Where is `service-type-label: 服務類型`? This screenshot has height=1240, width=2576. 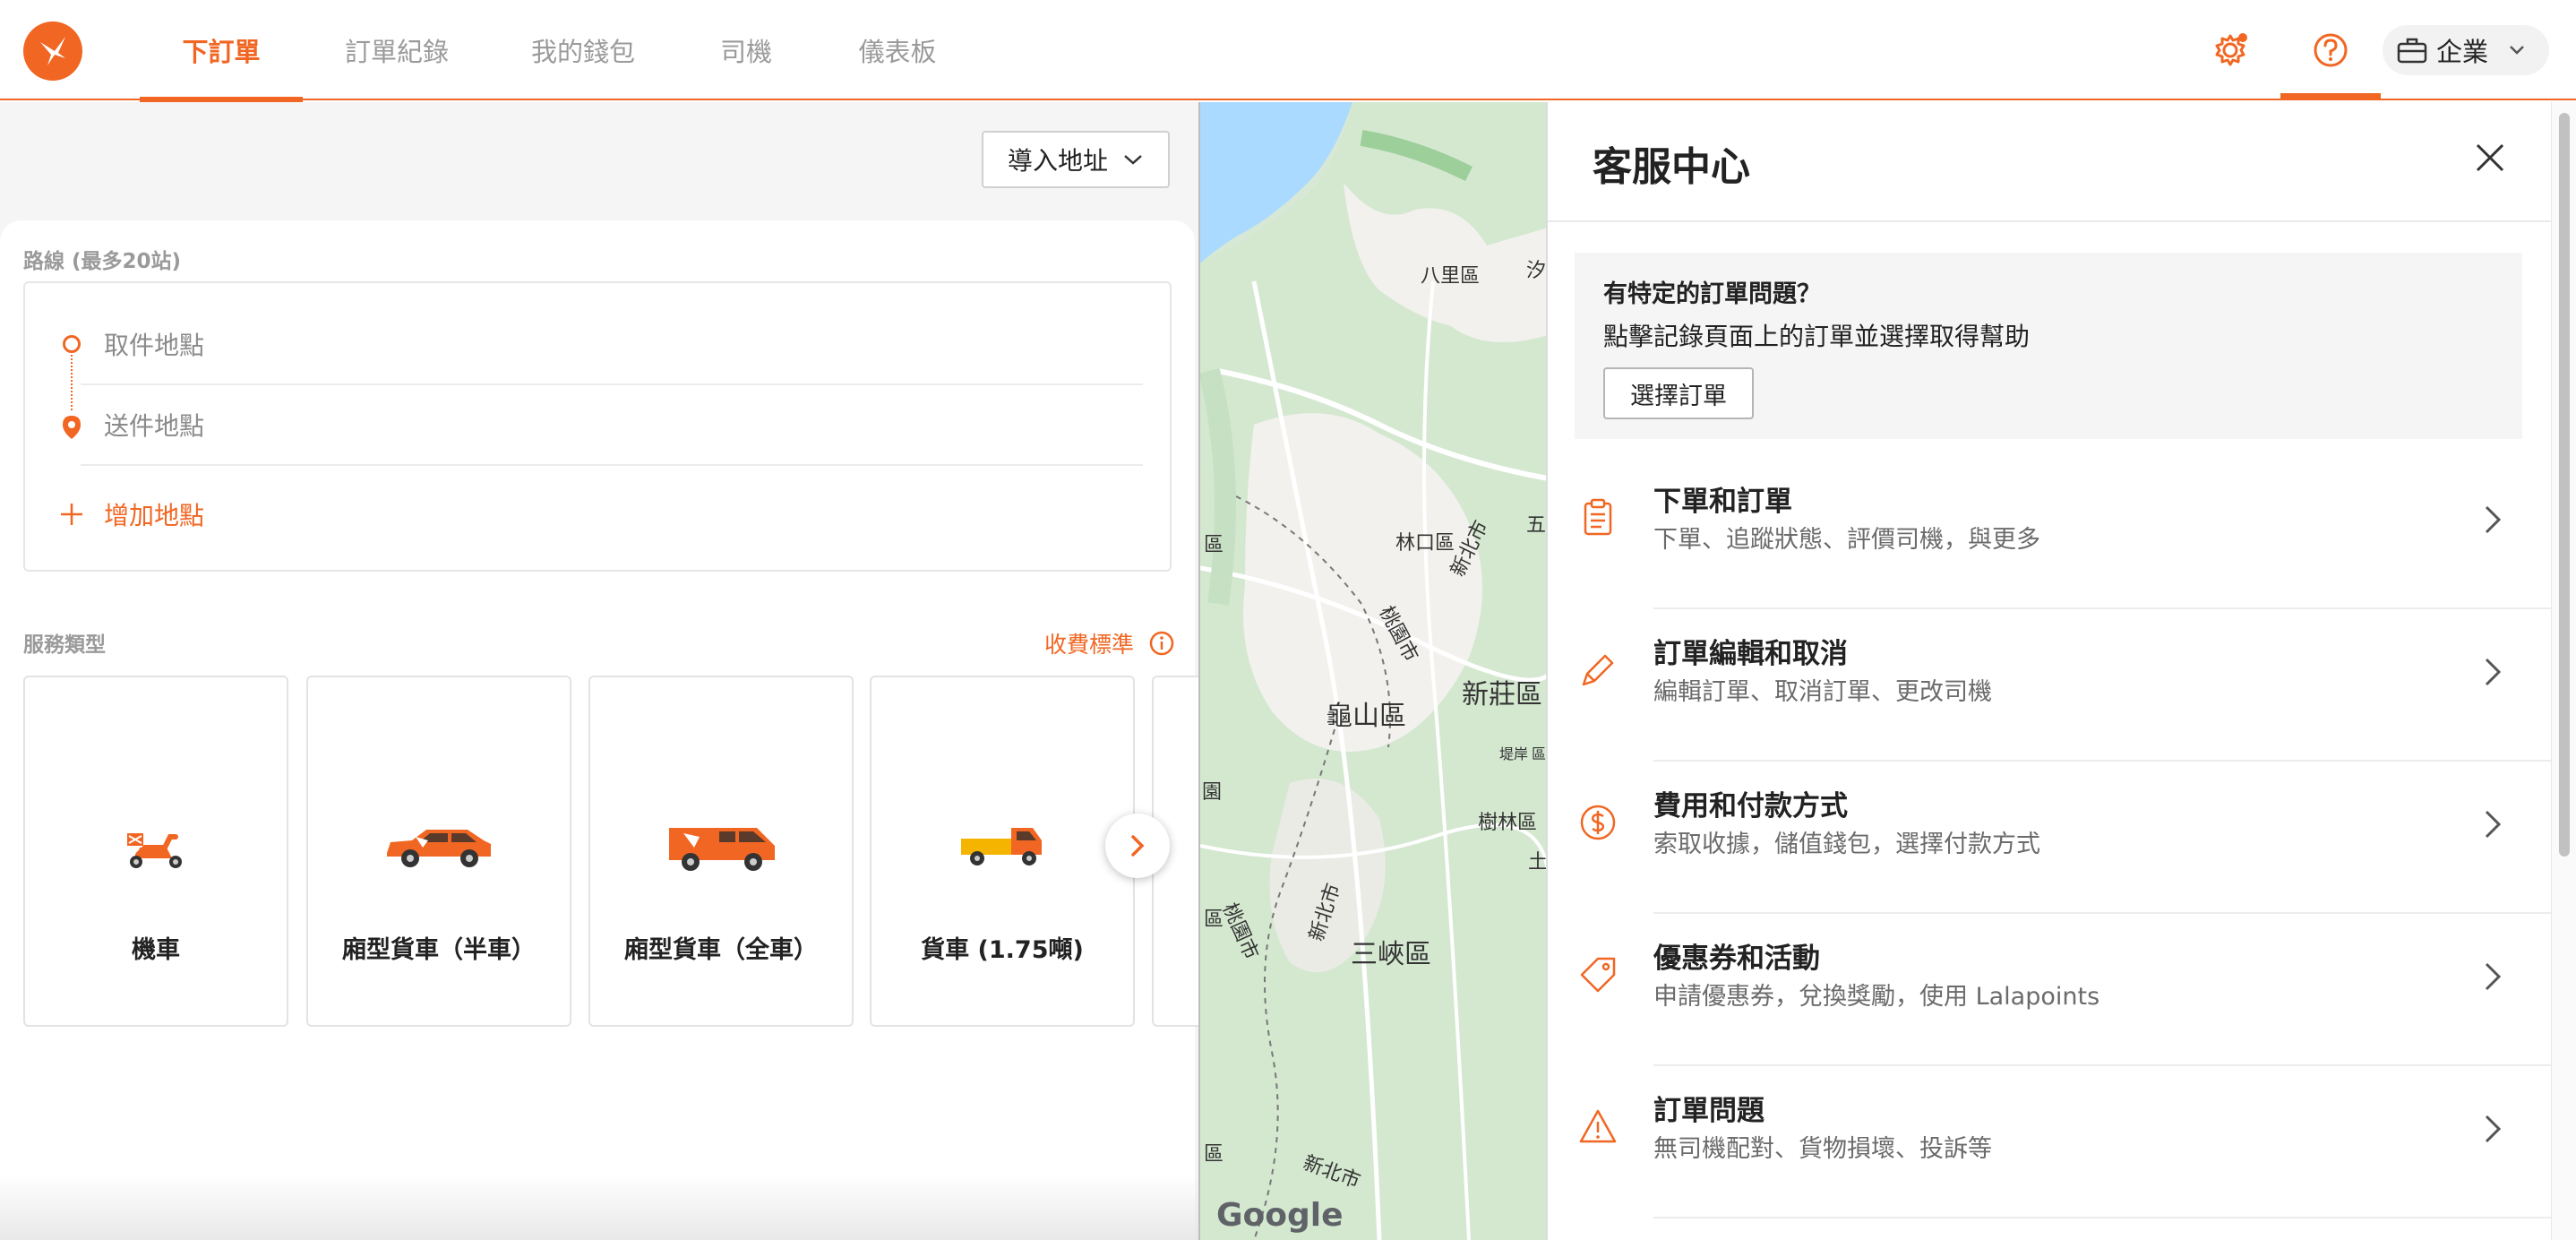 service-type-label: 服務類型 is located at coordinates (64, 645).